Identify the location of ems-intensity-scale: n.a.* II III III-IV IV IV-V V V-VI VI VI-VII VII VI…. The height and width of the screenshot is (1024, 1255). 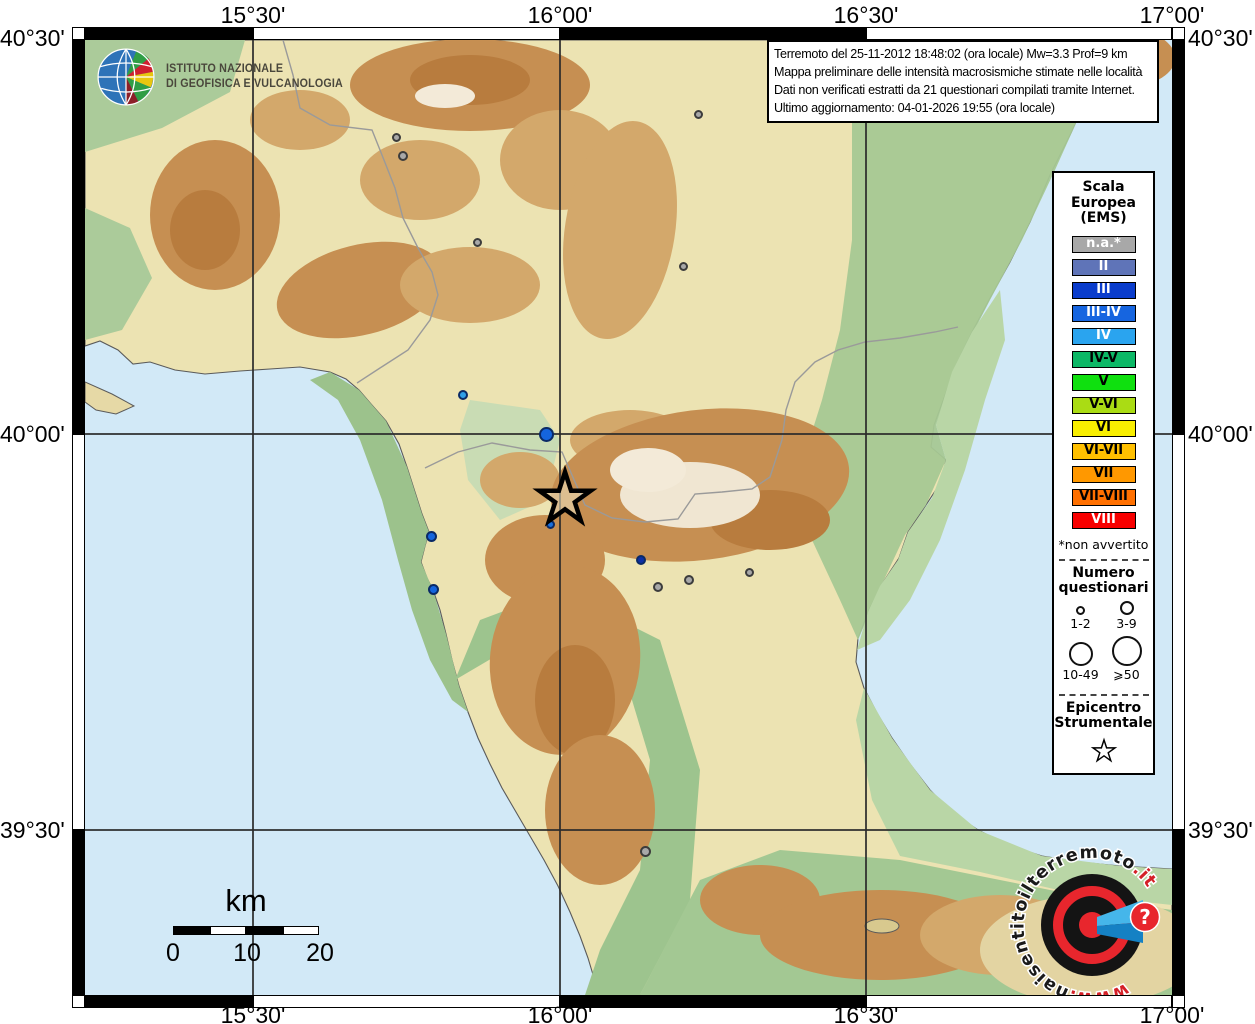
(1103, 382).